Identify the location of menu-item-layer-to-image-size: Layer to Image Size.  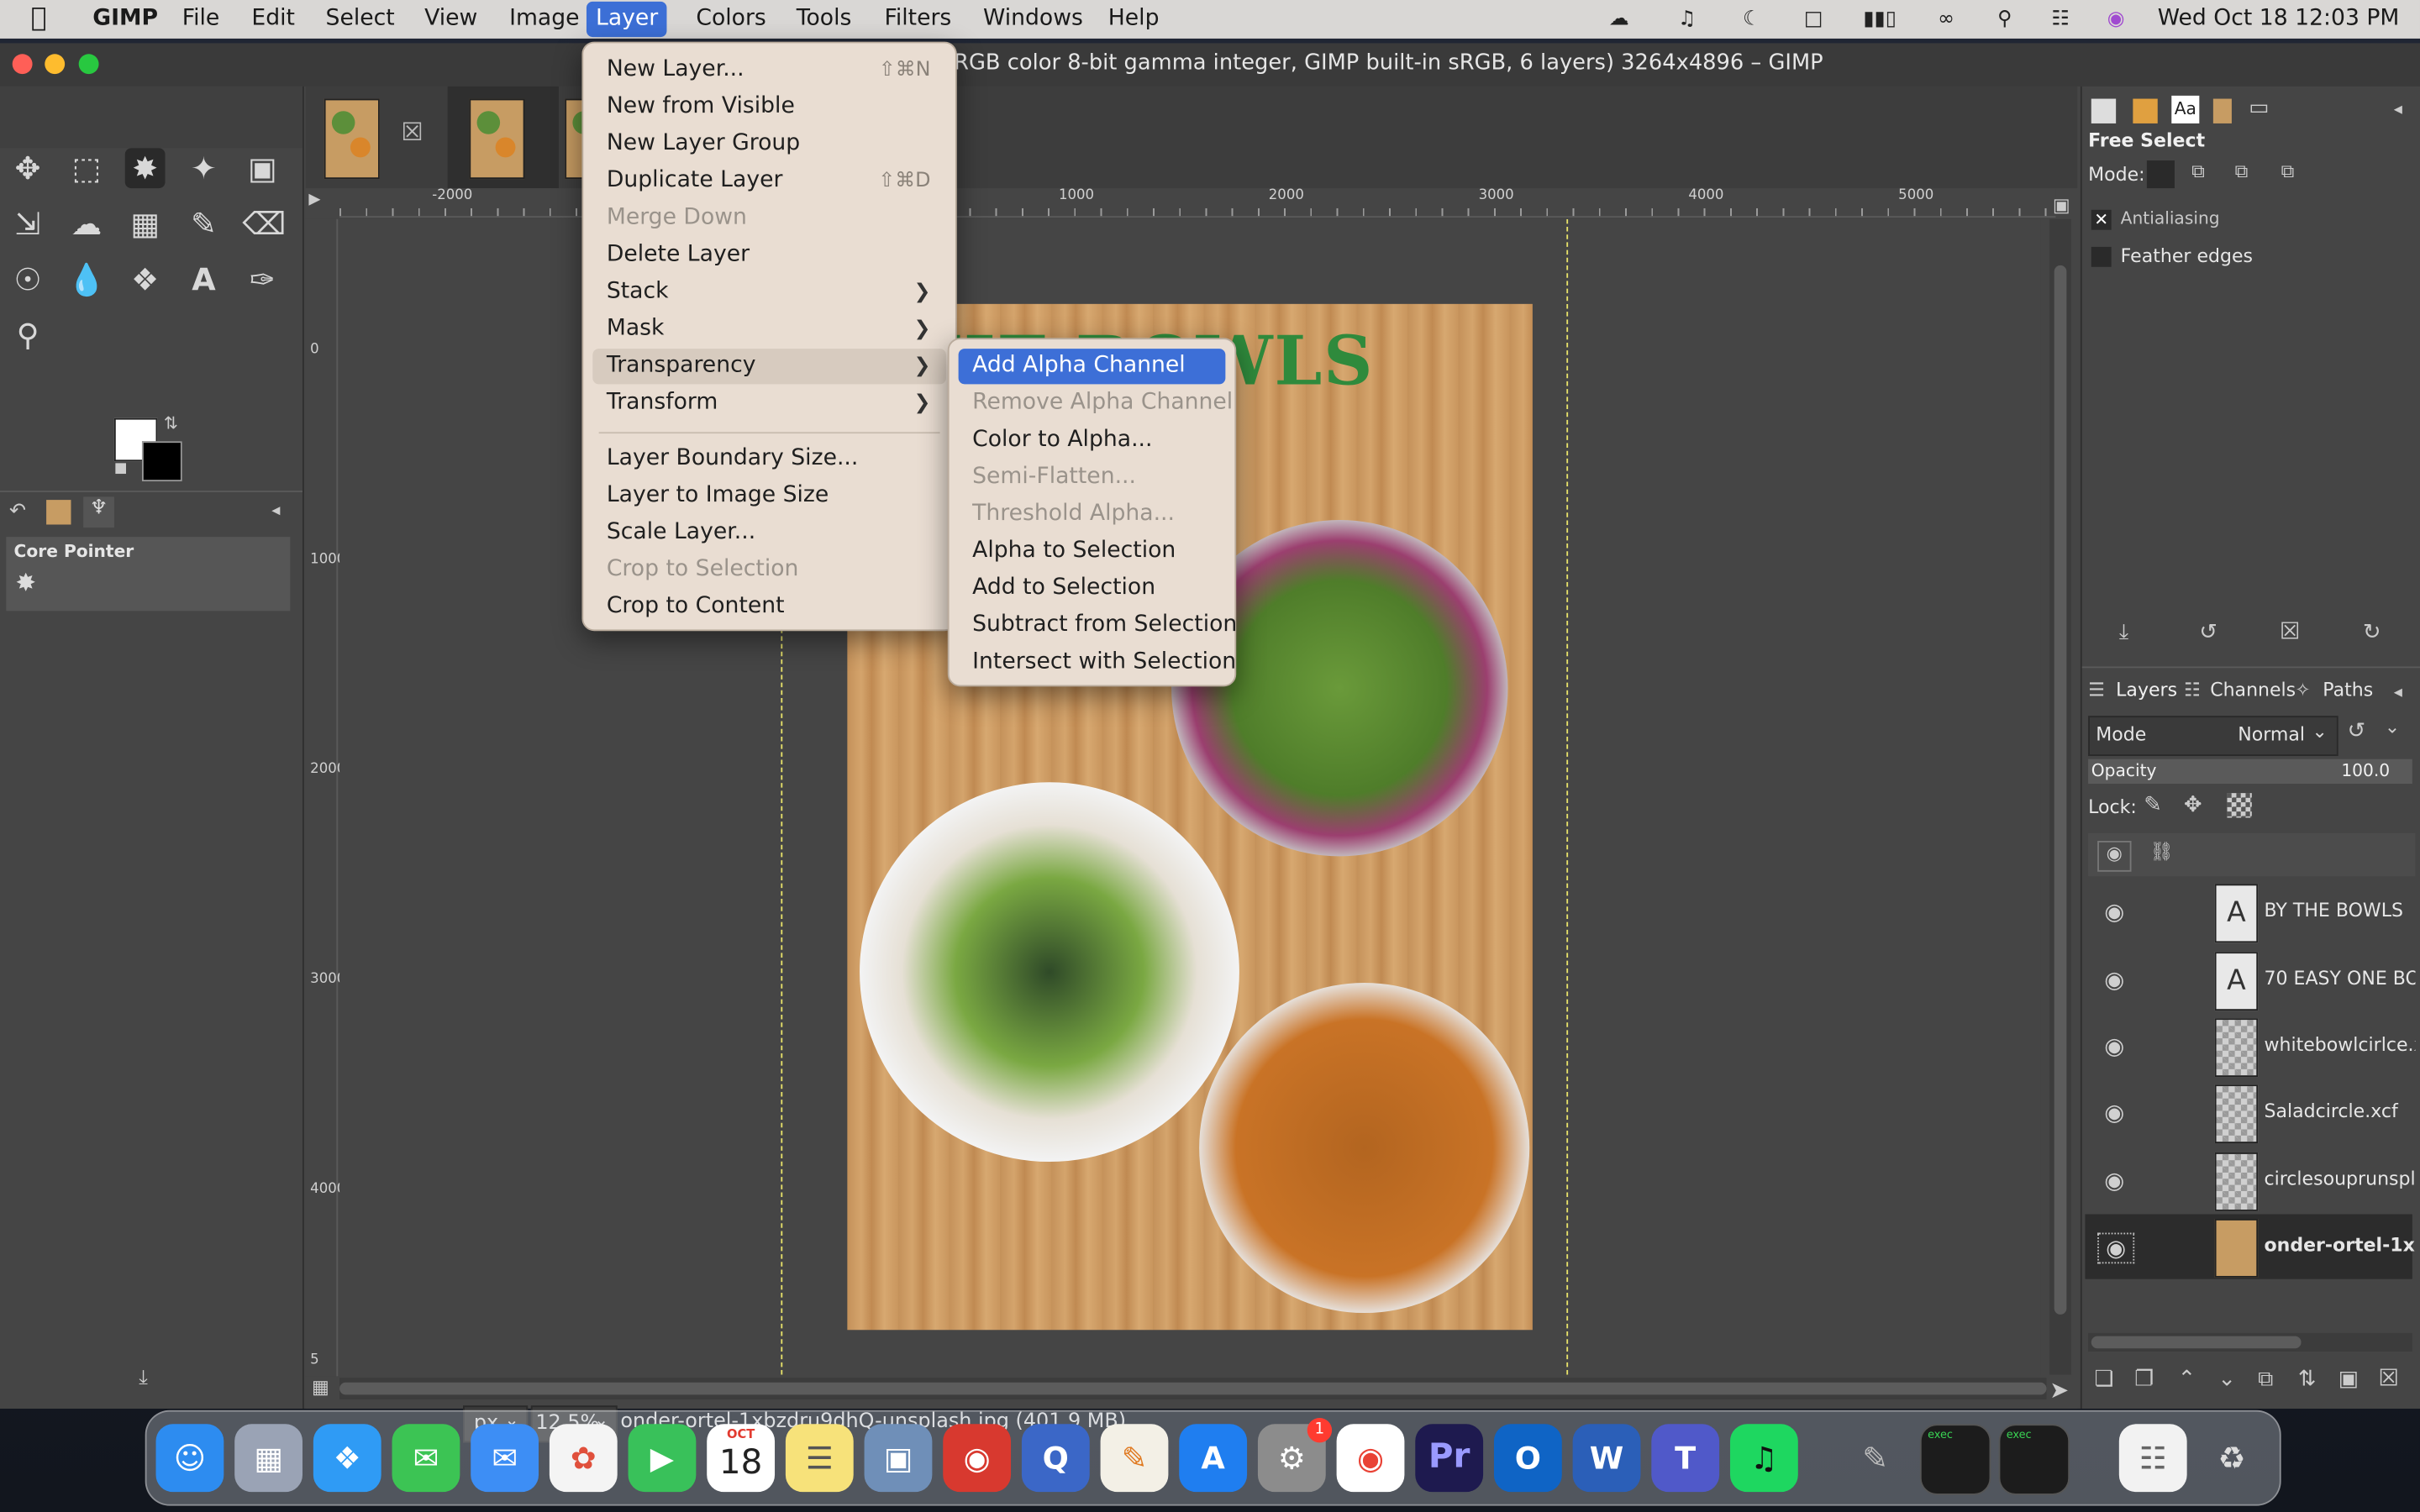
(769, 495).